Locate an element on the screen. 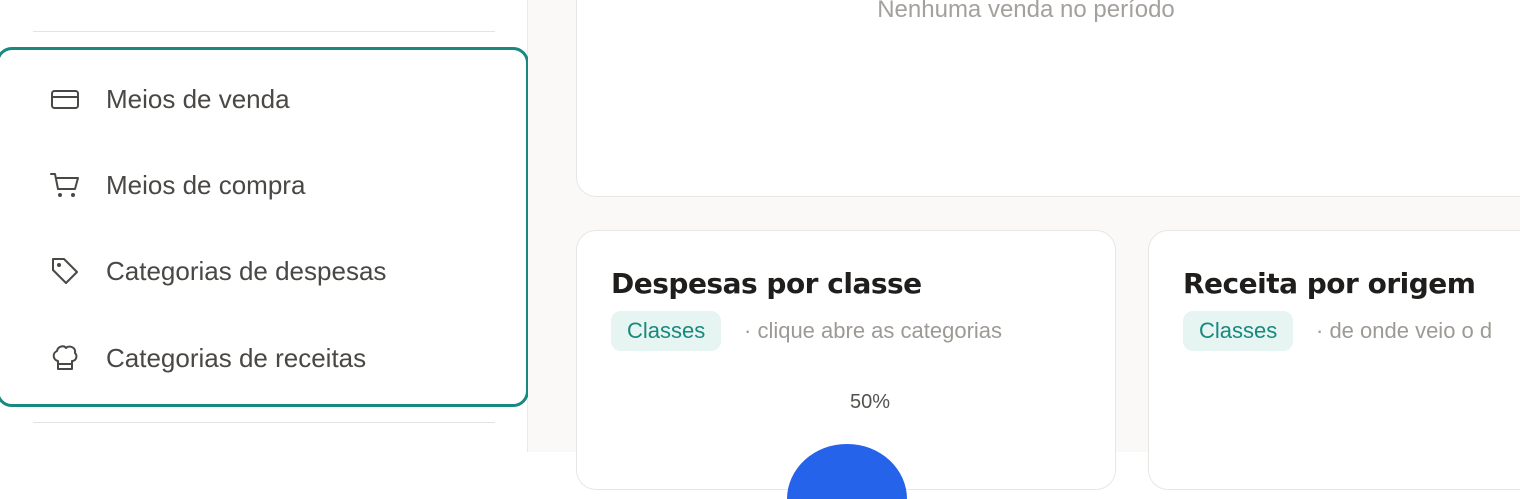 The height and width of the screenshot is (499, 1520). chef-hat-icon is located at coordinates (65, 357).